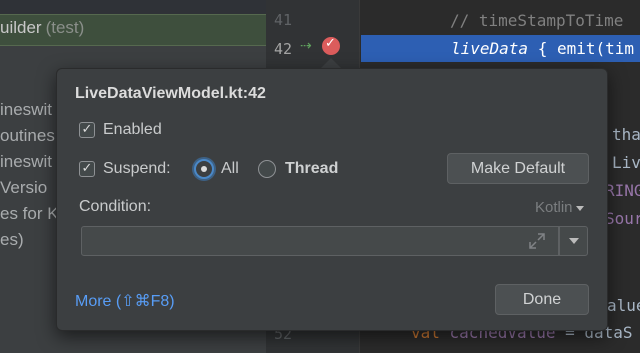  Describe the element at coordinates (23, 188) in the screenshot. I see `tree-line: Versio` at that location.